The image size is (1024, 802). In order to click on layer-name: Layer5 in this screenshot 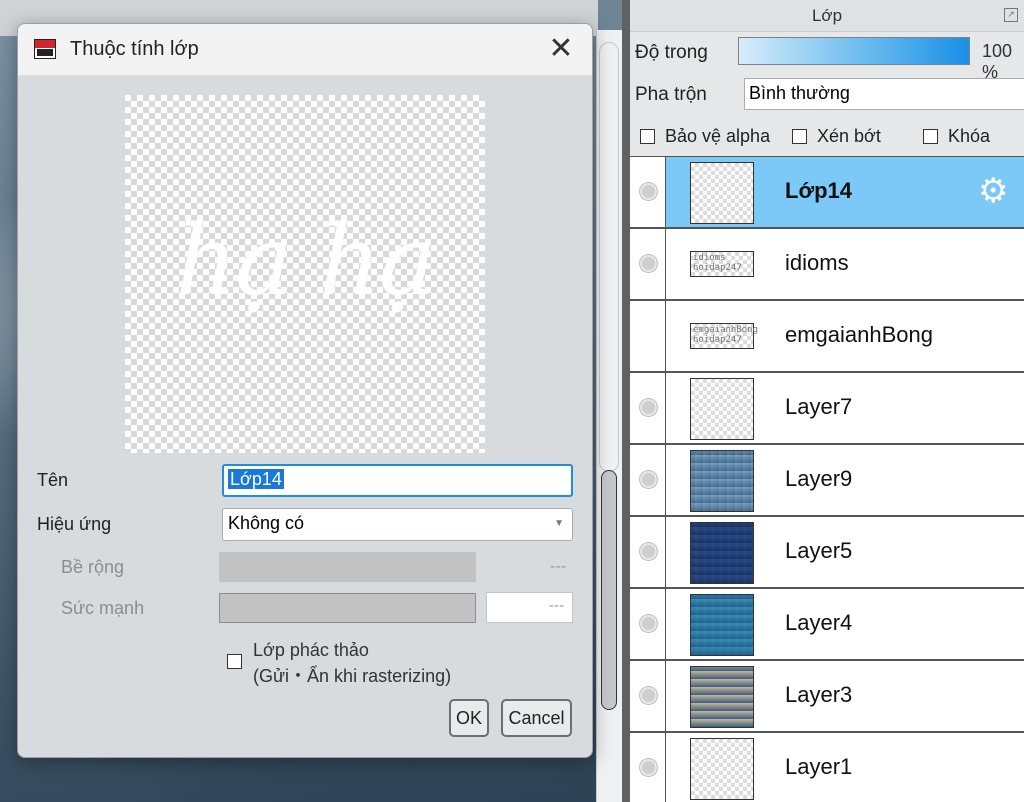, I will do `click(819, 550)`.